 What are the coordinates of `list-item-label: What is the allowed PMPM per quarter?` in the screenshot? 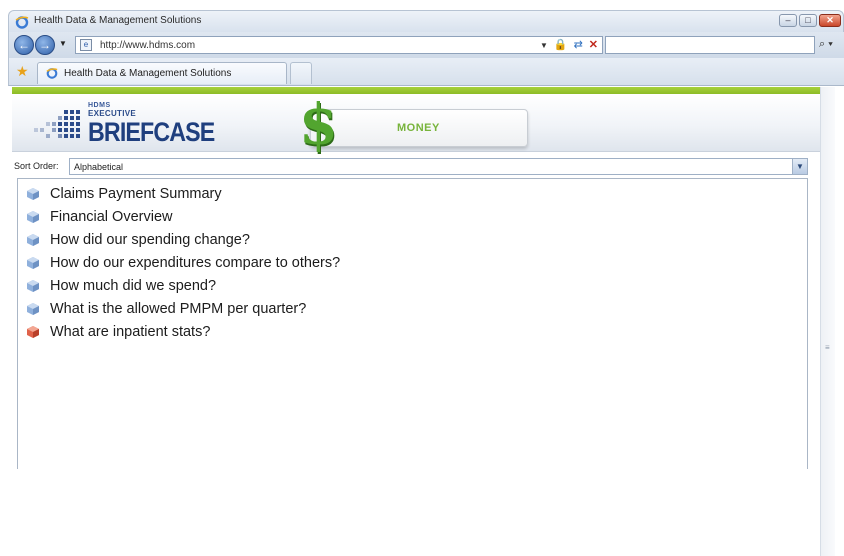 It's located at (178, 309).